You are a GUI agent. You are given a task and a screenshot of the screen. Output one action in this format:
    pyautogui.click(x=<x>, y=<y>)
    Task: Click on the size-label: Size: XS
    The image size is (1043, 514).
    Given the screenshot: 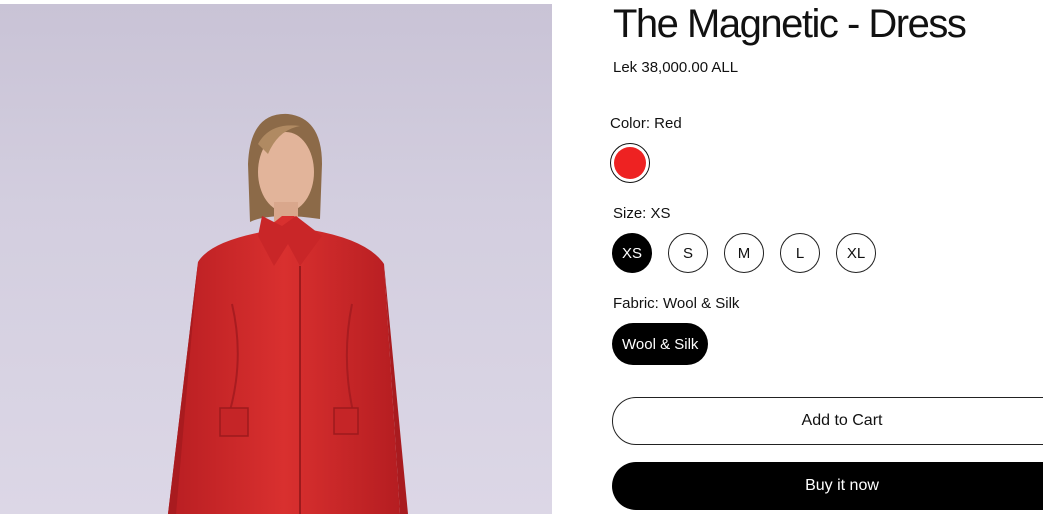 What is the action you would take?
    pyautogui.click(x=642, y=213)
    